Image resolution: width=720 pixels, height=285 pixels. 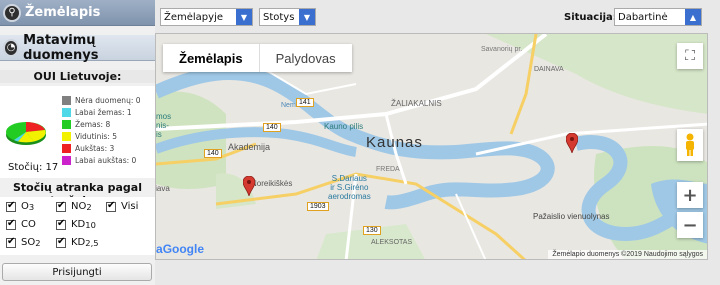 I want to click on map-place-label: Garliava, so click(x=162, y=188).